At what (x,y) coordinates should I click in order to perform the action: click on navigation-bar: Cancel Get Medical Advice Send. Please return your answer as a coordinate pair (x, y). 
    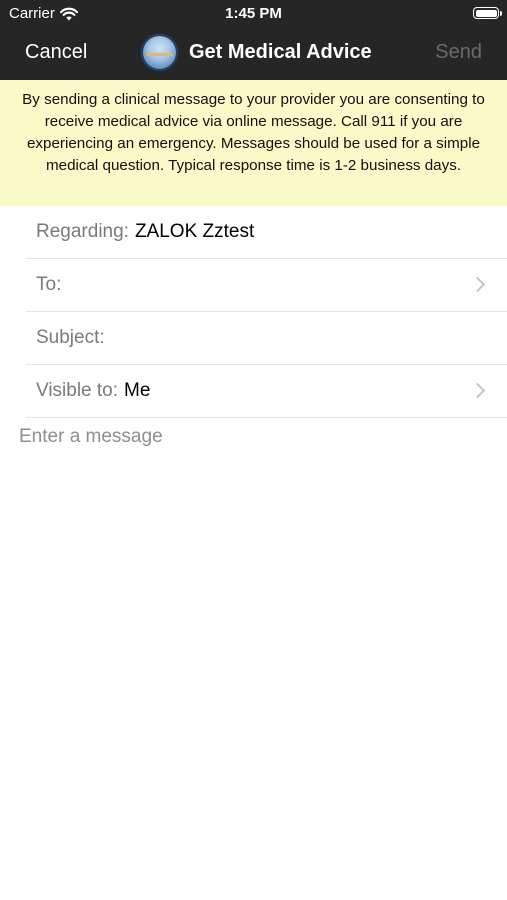
    Looking at the image, I should click on (253, 54).